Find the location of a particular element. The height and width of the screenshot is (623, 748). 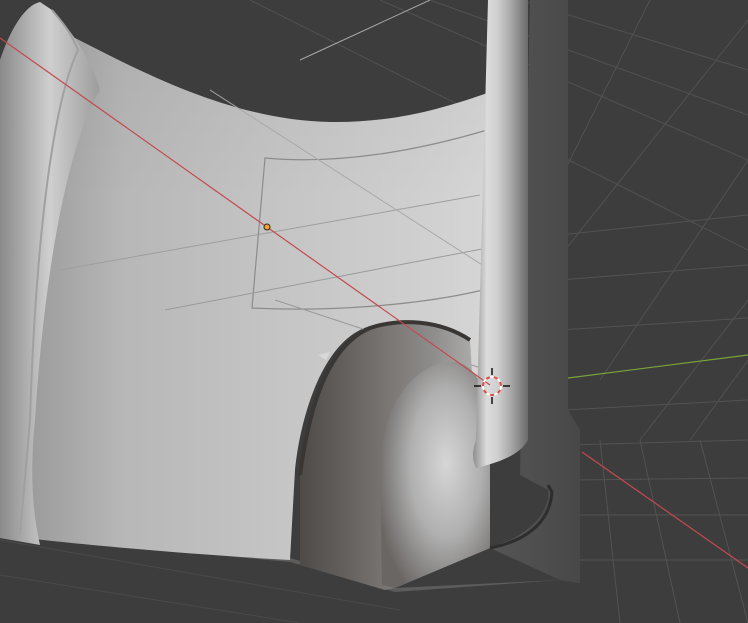

y-axis-line is located at coordinates (657, 366).